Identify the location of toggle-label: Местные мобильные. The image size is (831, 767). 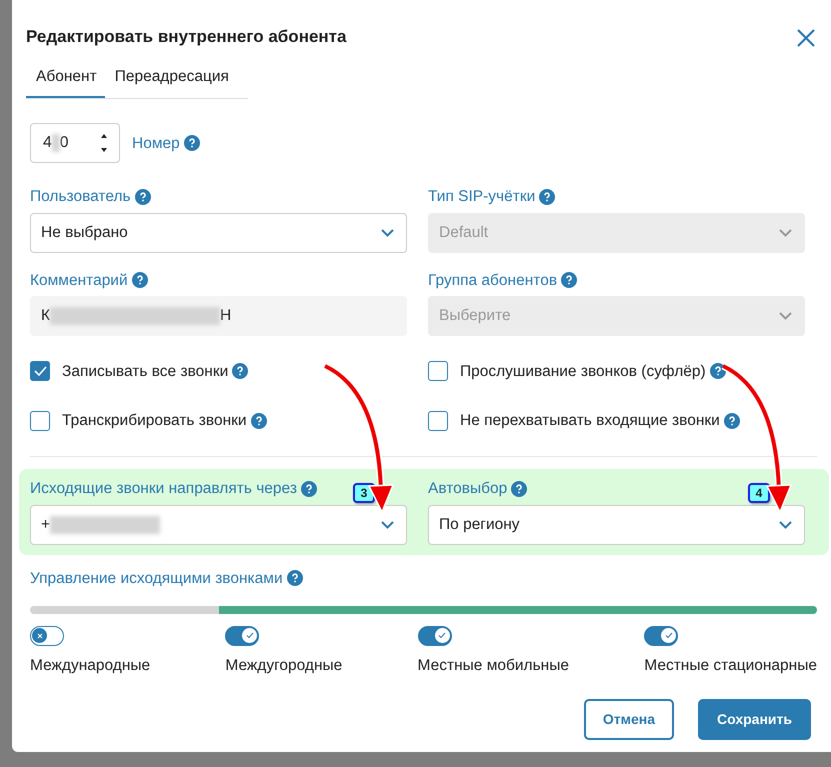
(493, 666).